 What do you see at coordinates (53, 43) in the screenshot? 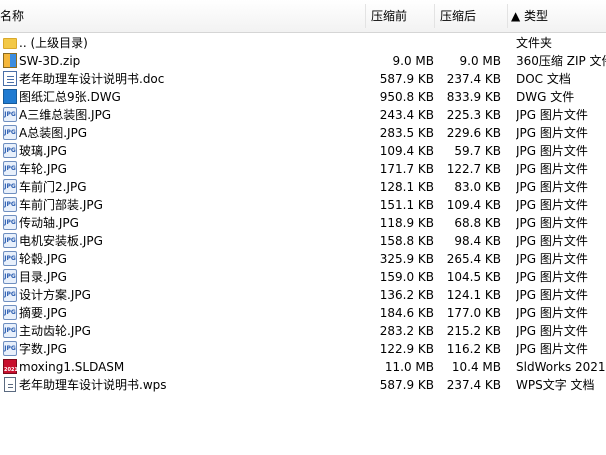
I see `file-name: .. (上级目录)` at bounding box center [53, 43].